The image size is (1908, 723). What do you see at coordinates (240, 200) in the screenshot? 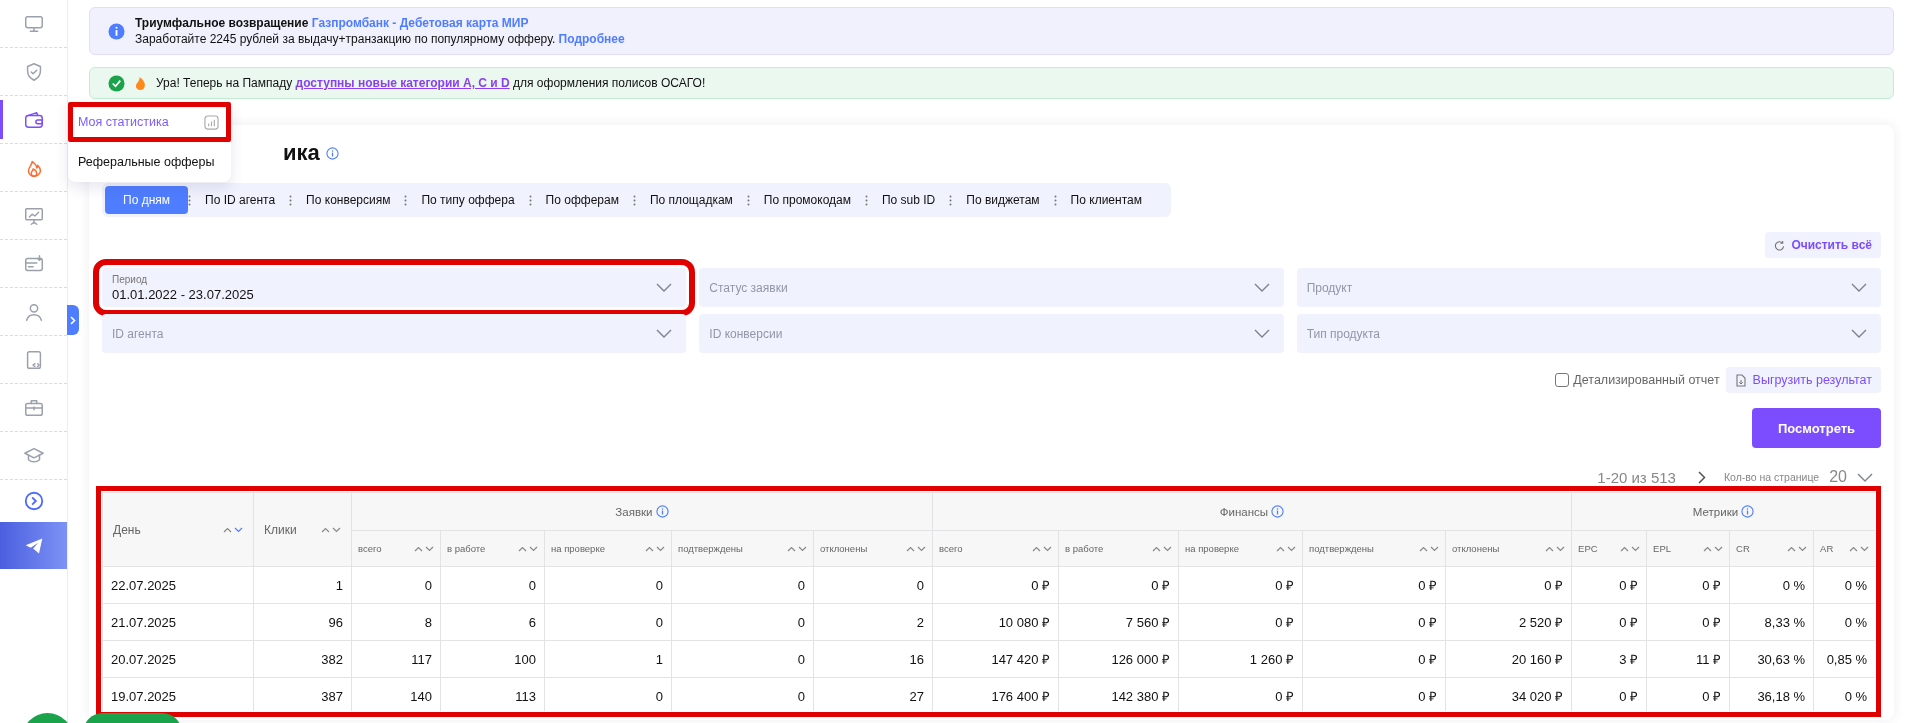
I see `tab: По ID агента` at bounding box center [240, 200].